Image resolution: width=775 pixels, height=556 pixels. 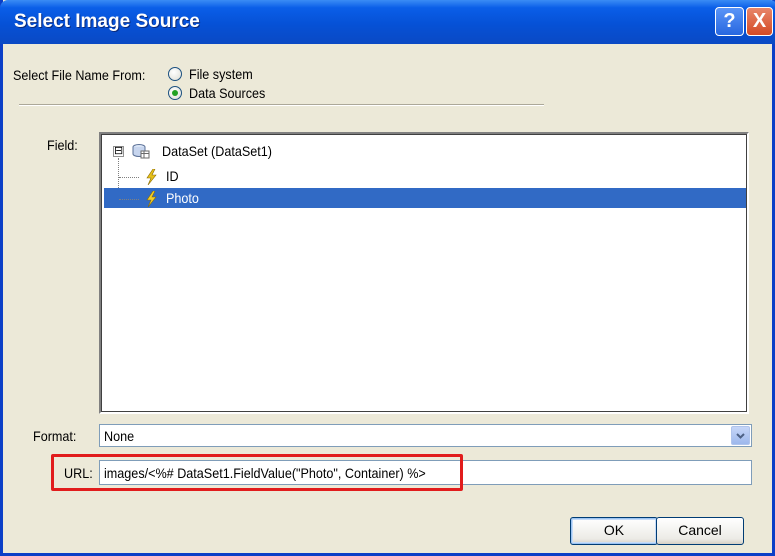 What do you see at coordinates (281, 105) in the screenshot?
I see `separator` at bounding box center [281, 105].